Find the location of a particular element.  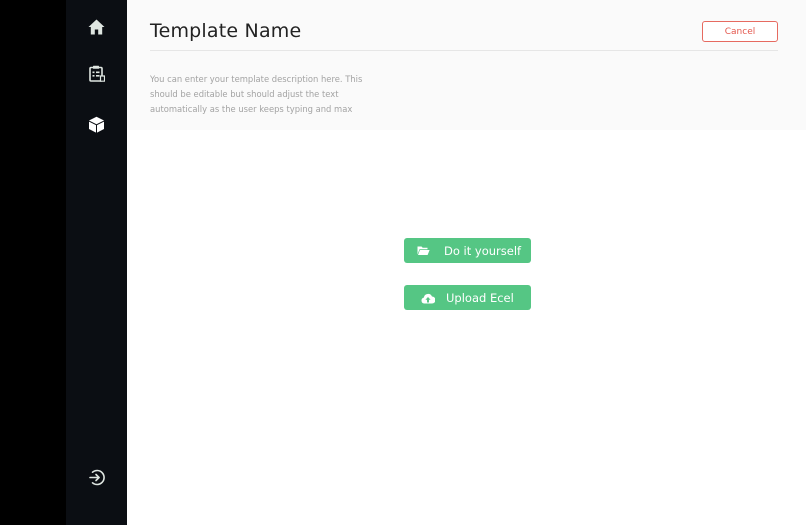

sidebar-item-logout is located at coordinates (96, 477).